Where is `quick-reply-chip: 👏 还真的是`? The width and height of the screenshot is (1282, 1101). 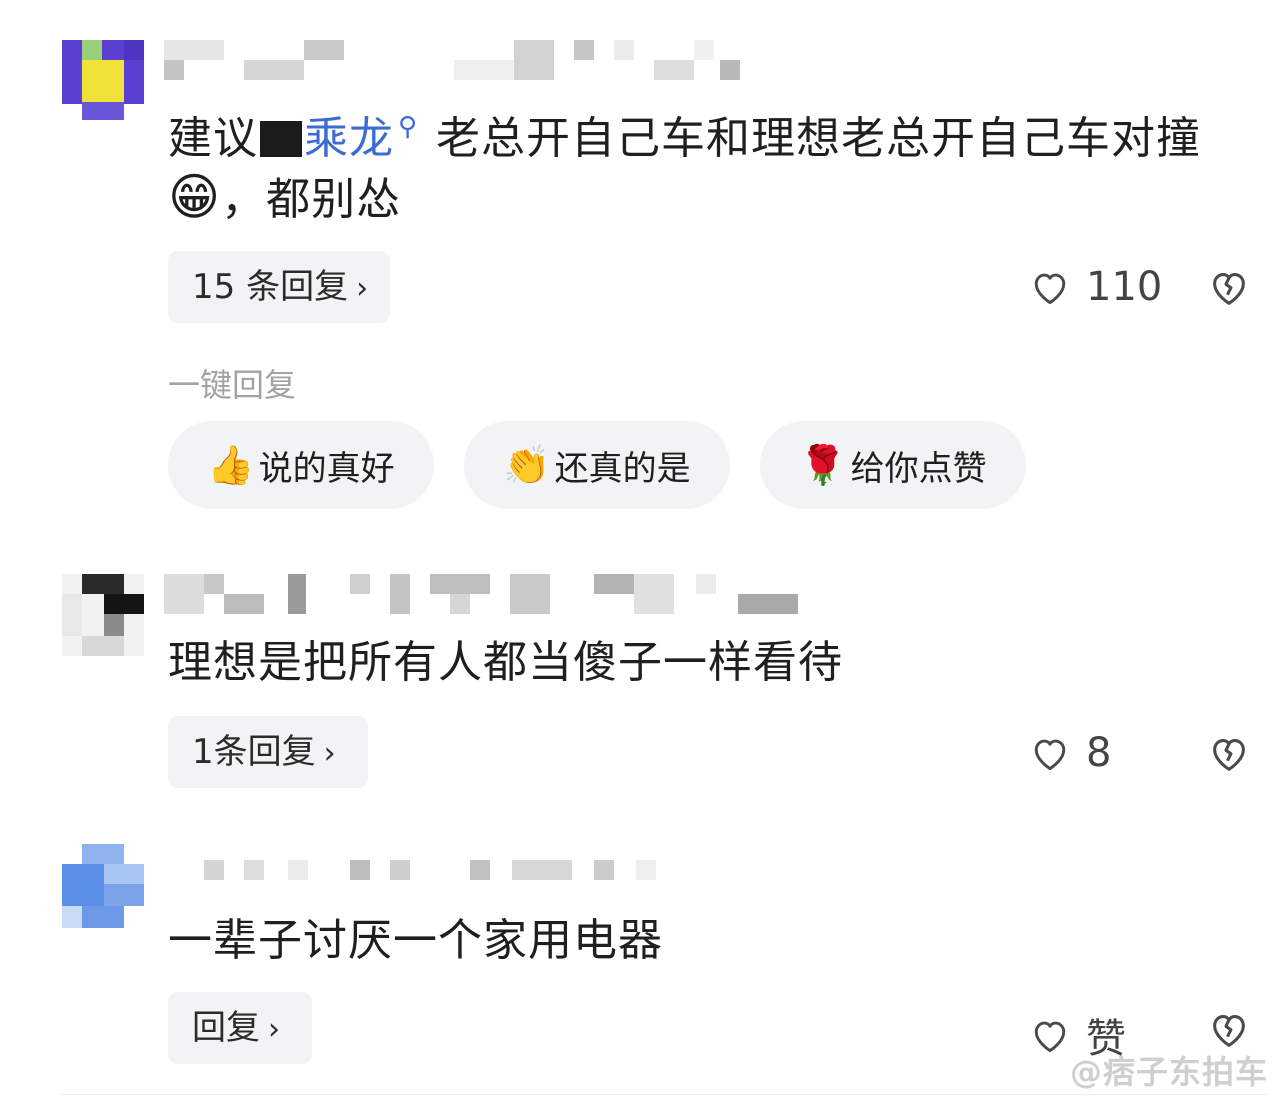
quick-reply-chip: 👏 还真的是 is located at coordinates (597, 465).